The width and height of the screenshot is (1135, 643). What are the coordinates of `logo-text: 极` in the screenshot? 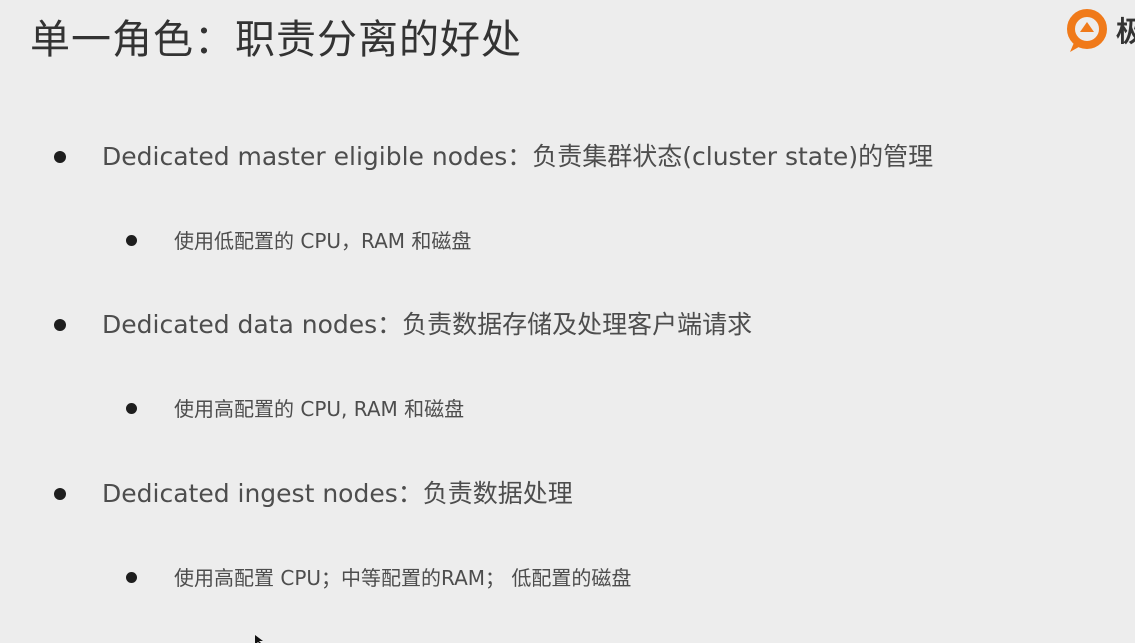 It's located at (1125, 31).